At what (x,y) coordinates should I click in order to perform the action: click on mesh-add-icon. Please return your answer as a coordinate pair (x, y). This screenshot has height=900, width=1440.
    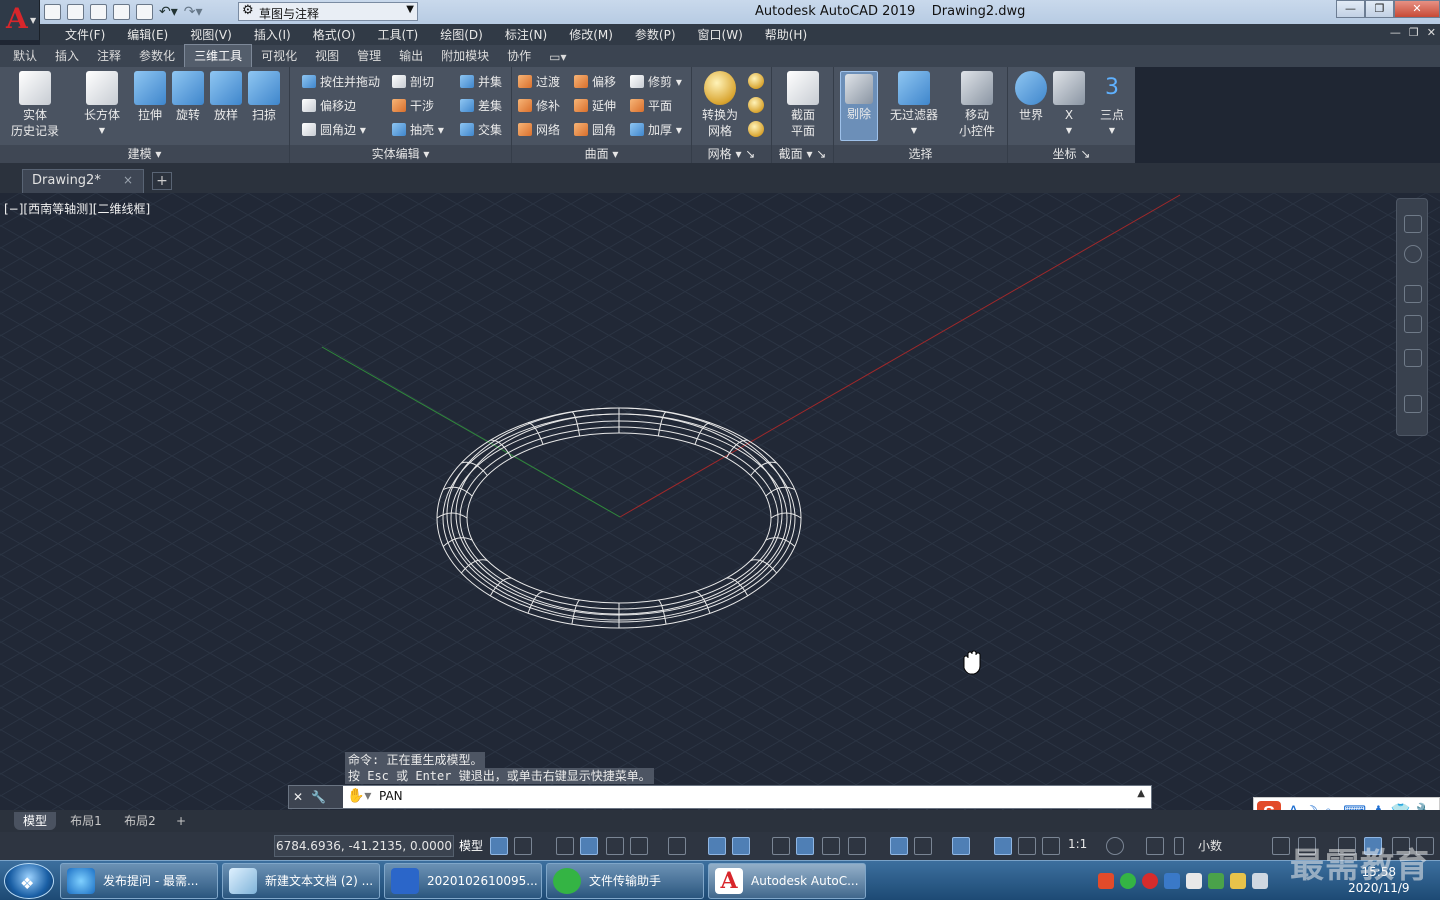
    Looking at the image, I should click on (756, 81).